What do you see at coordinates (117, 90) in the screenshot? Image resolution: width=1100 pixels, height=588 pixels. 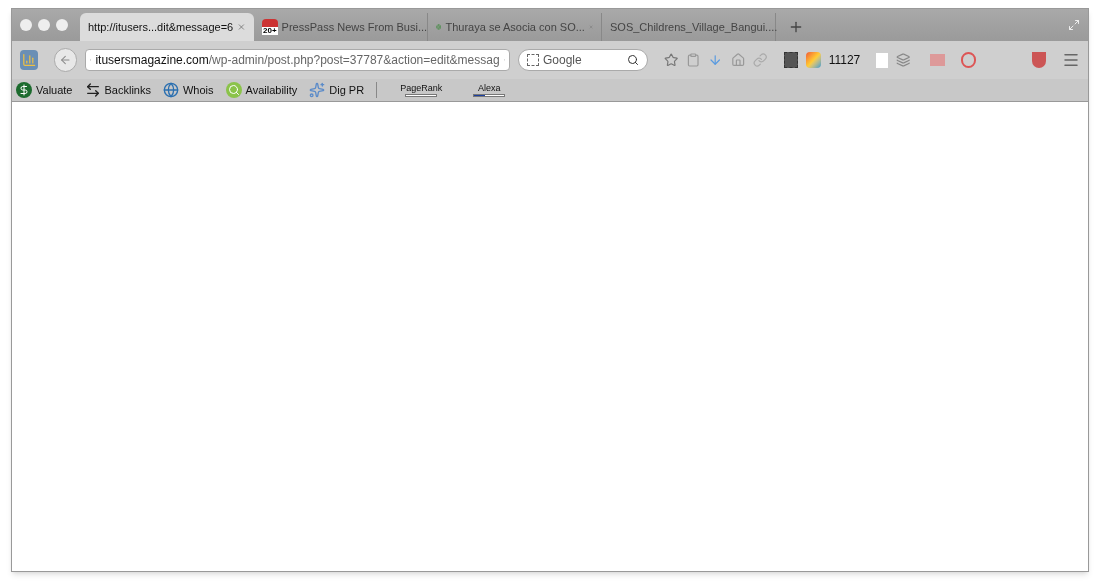 I see `bookmark-item: Backlinks` at bounding box center [117, 90].